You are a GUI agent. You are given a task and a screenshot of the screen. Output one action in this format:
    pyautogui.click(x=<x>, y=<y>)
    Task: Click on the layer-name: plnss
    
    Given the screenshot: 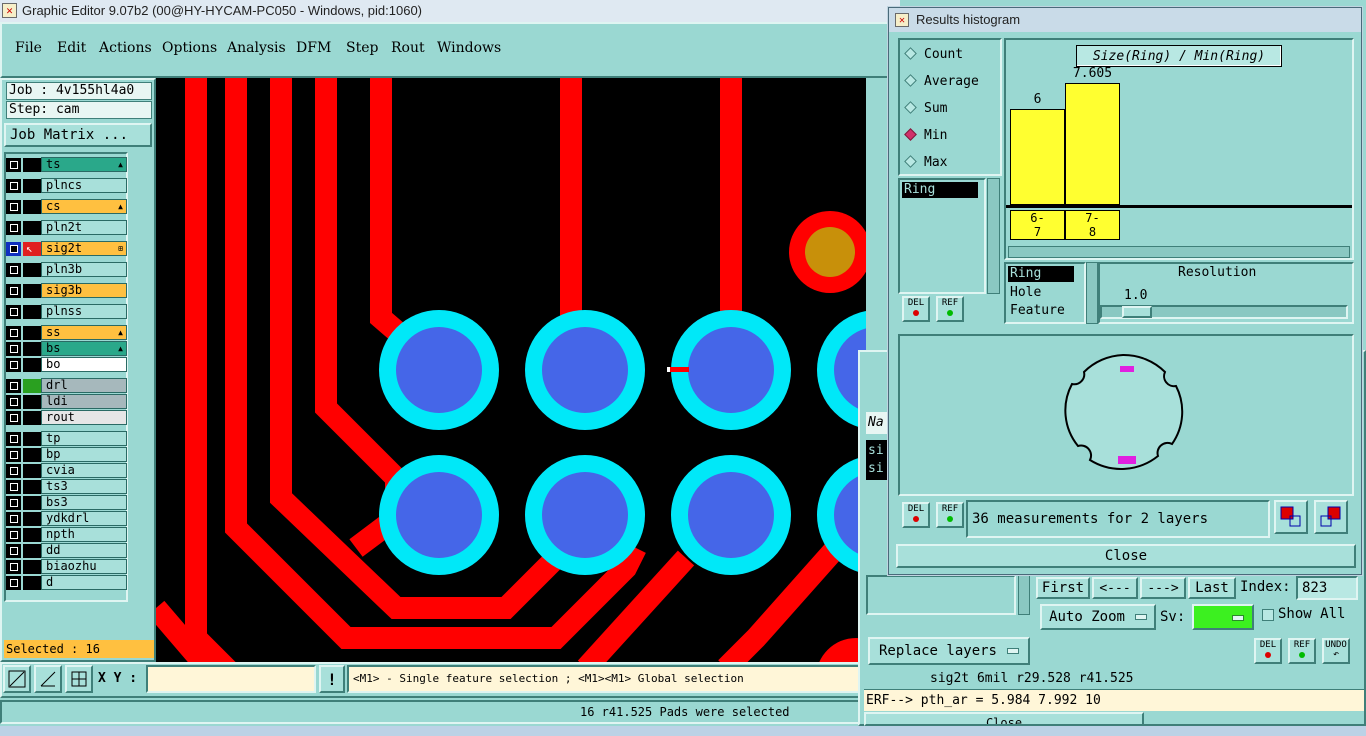 What is the action you would take?
    pyautogui.click(x=84, y=311)
    